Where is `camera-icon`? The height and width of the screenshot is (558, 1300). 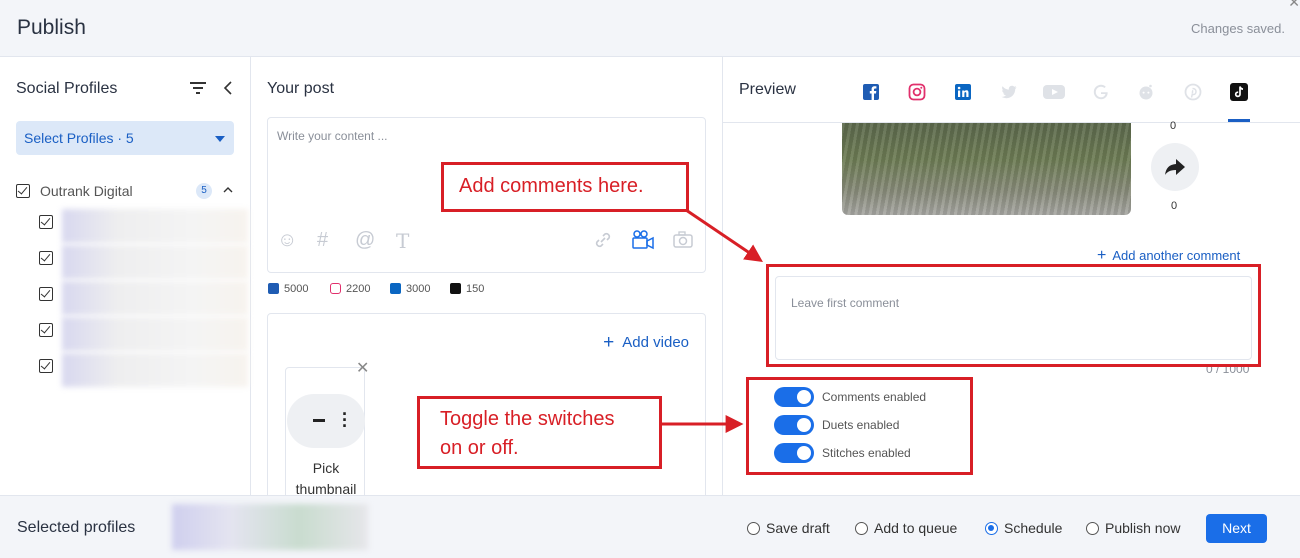 camera-icon is located at coordinates (683, 240).